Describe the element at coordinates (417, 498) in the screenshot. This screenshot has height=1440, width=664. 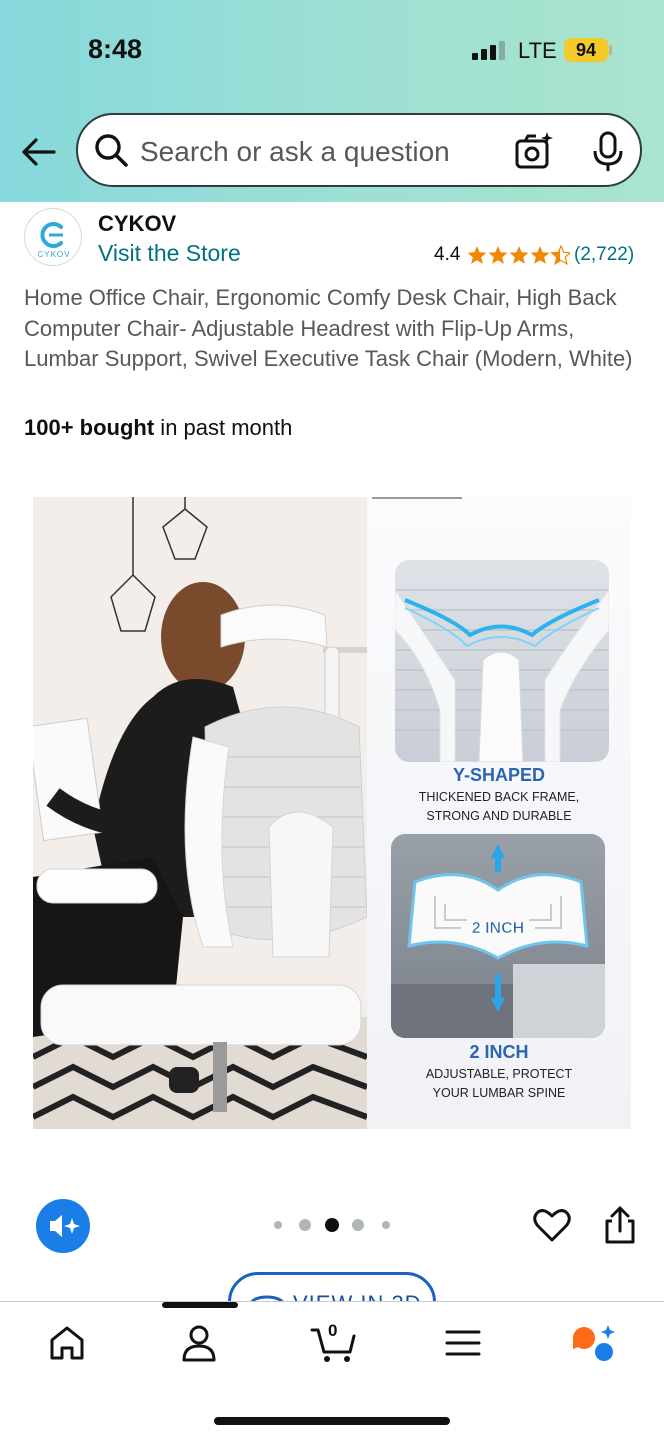
I see `image-divider` at that location.